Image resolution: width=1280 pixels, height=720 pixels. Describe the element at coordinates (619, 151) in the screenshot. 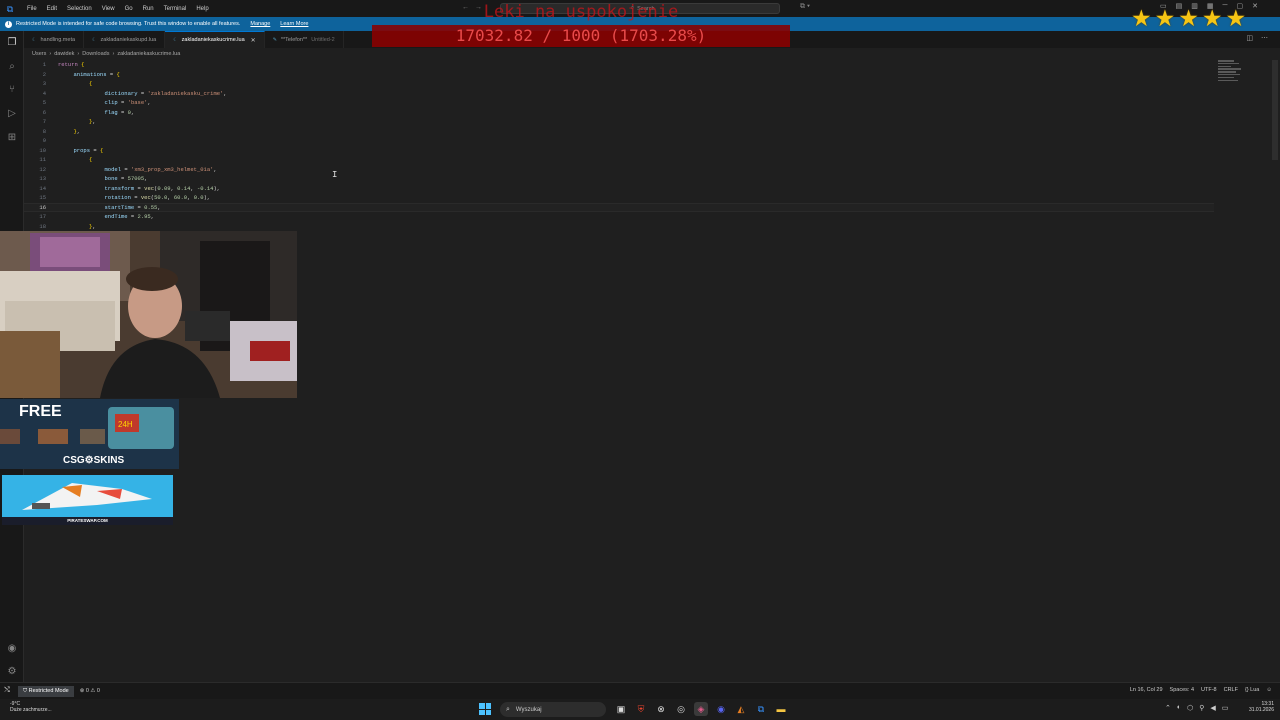

I see `code-line: 10 props = {` at that location.